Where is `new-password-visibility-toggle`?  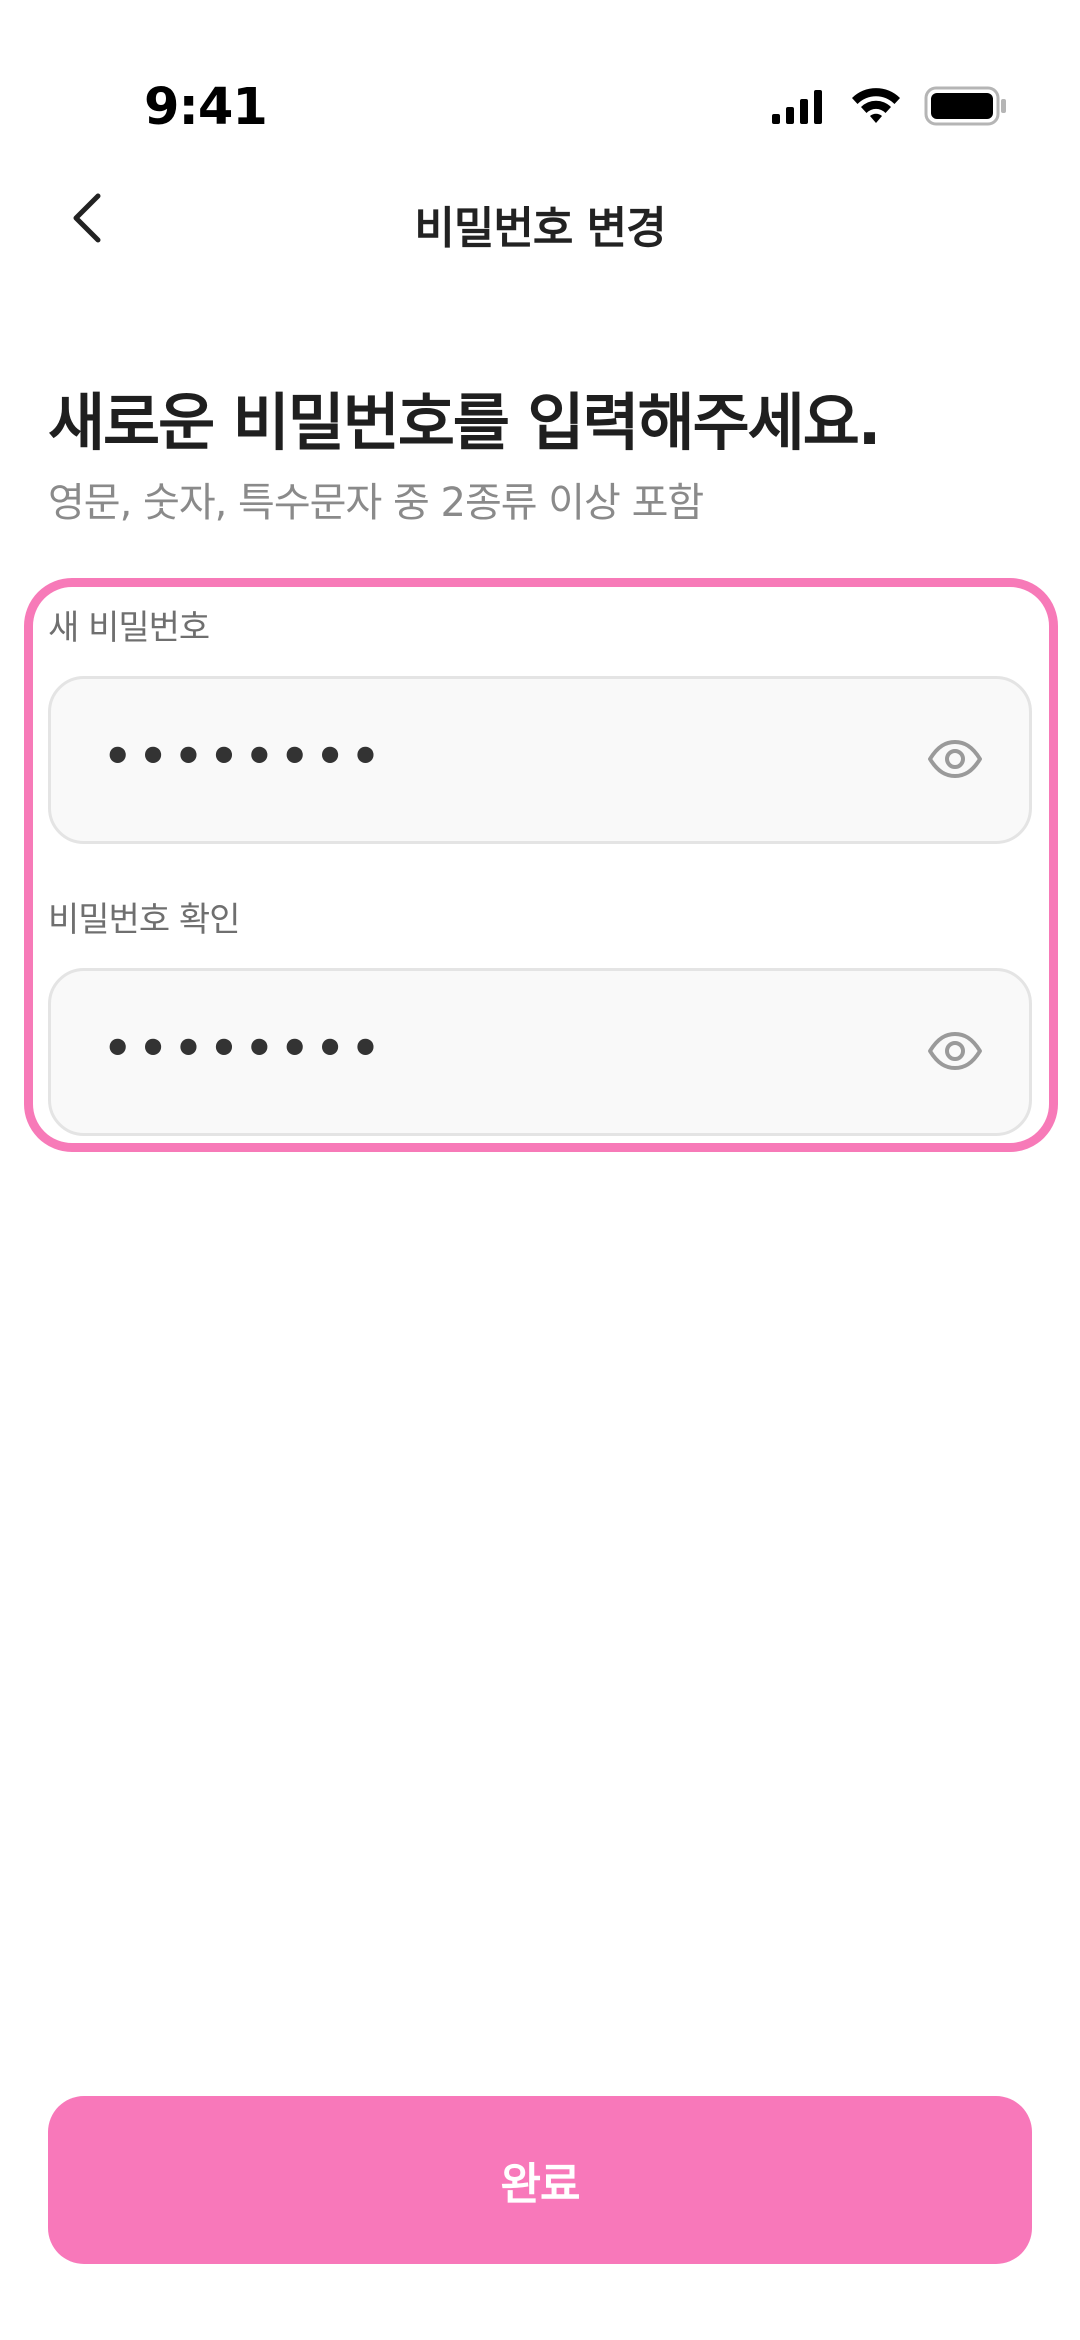
new-password-visibility-toggle is located at coordinates (955, 761).